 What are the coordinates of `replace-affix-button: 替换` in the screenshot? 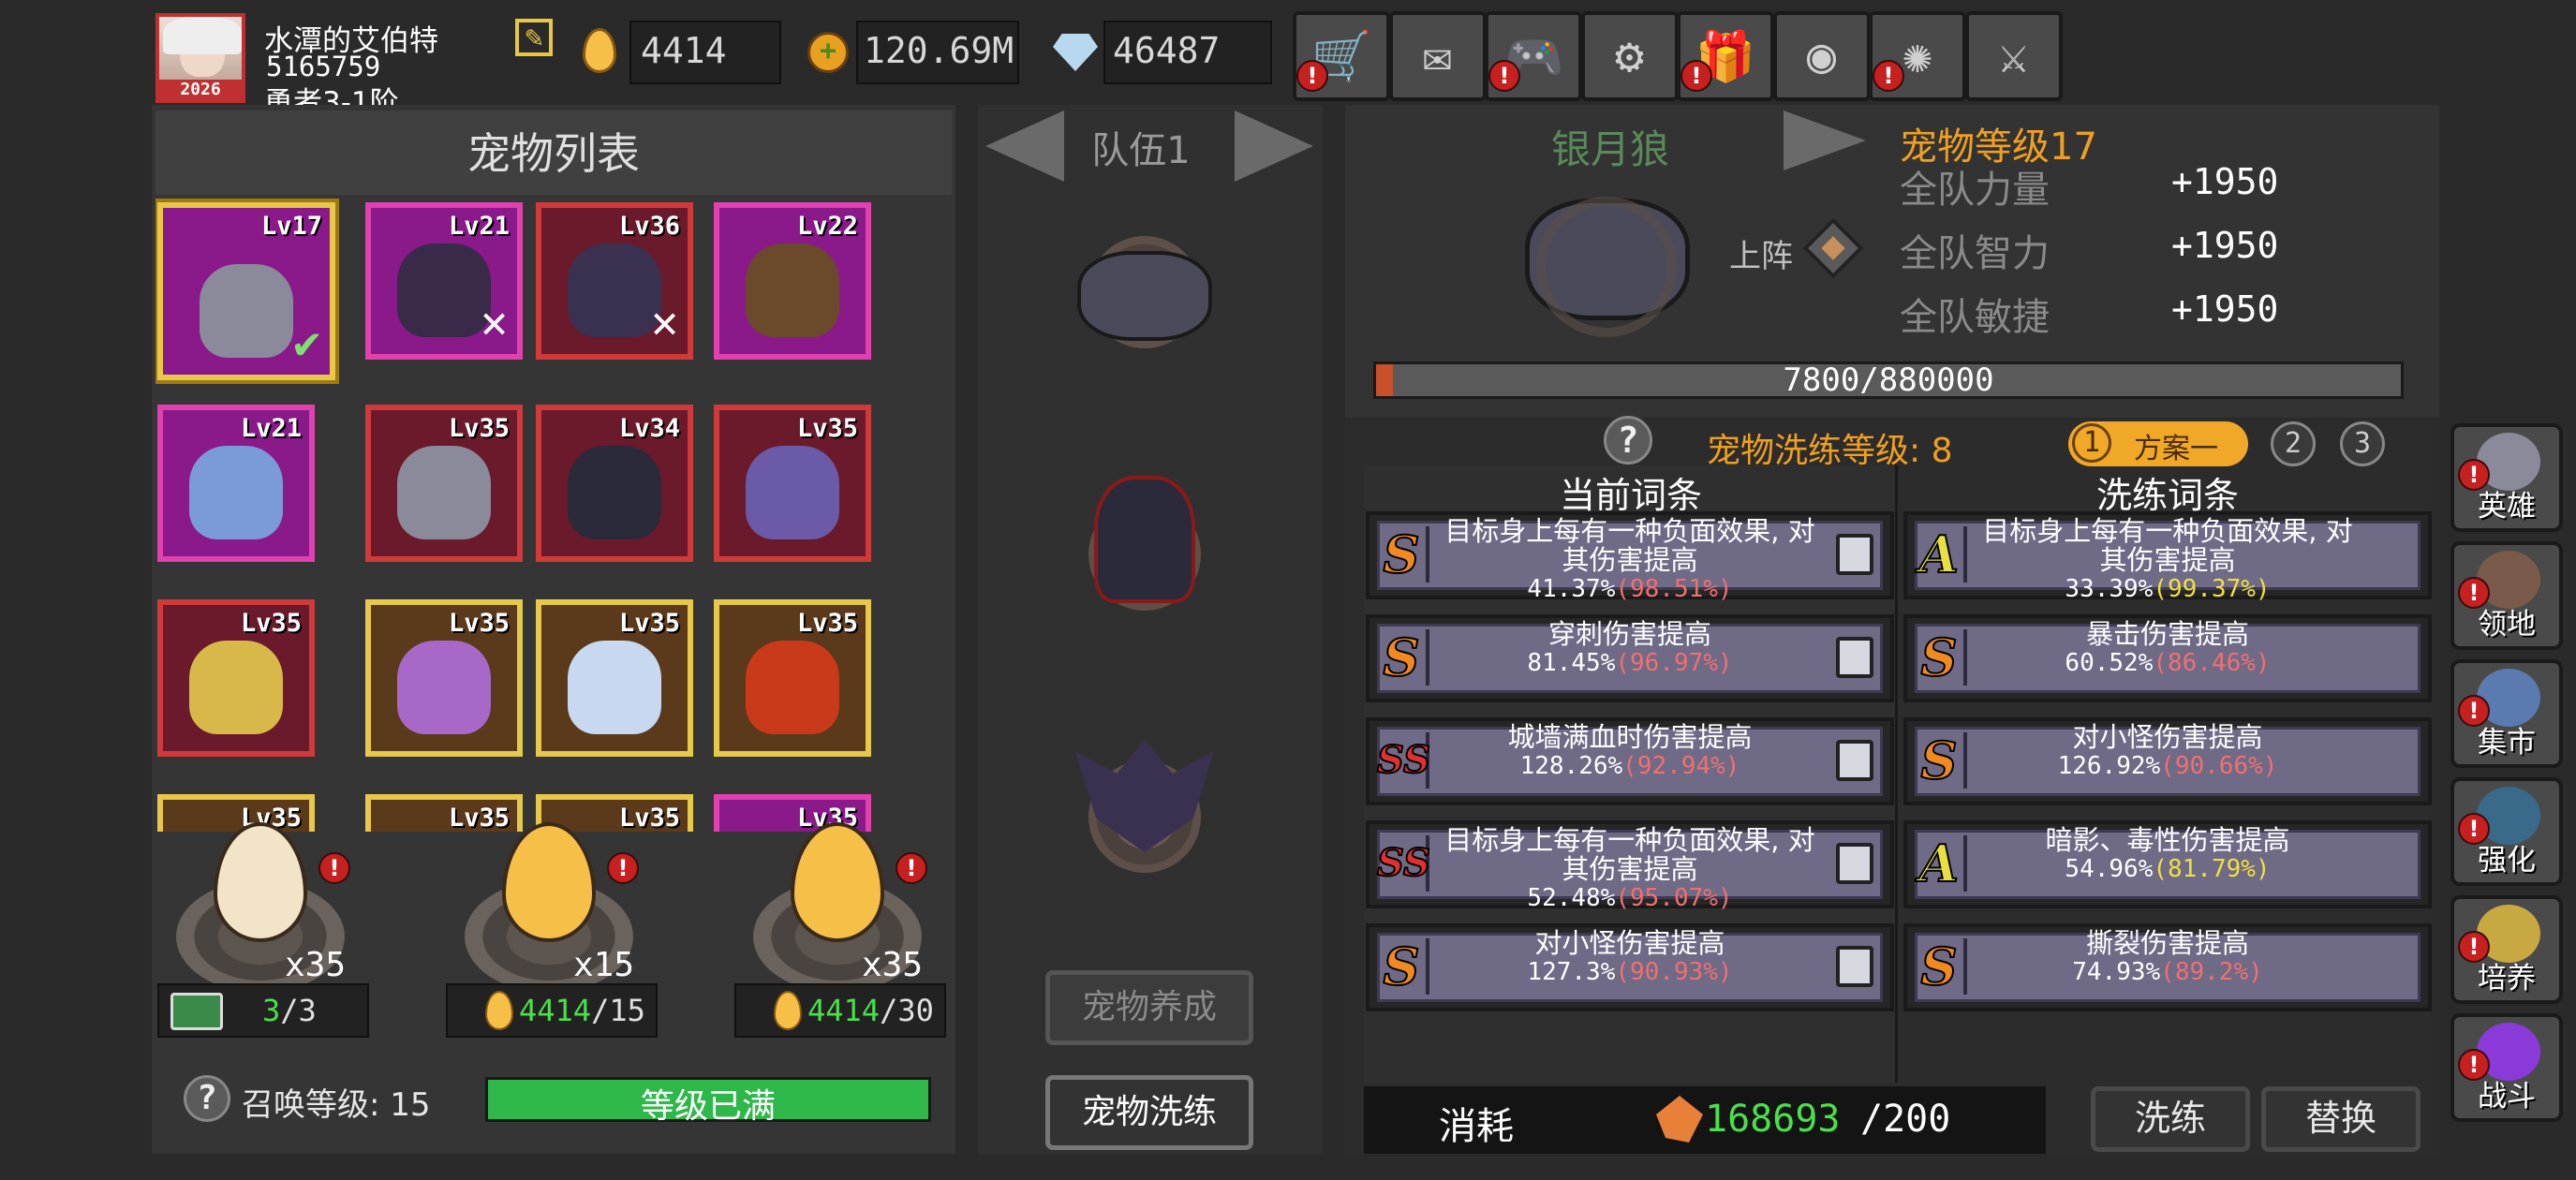 It's located at (2341, 1119).